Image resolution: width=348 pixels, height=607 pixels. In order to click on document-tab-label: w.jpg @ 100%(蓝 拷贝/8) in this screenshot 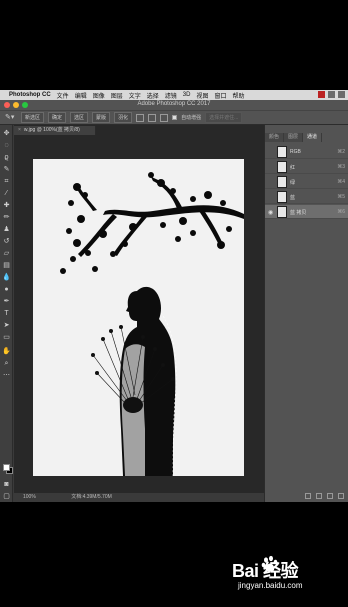, I will do `click(51, 130)`.